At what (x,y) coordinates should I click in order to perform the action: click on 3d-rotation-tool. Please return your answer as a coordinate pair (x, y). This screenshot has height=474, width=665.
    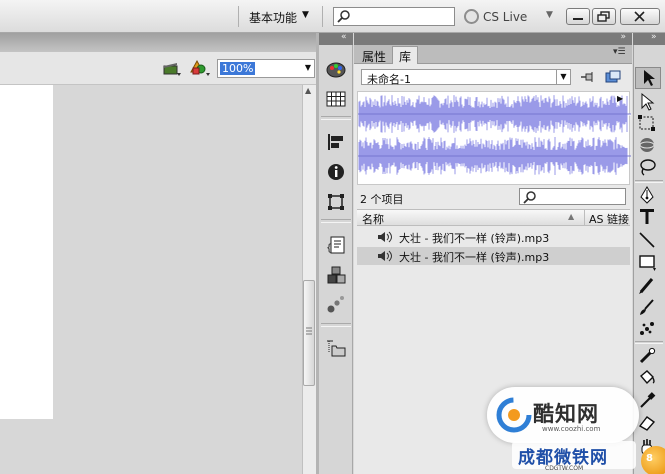
    Looking at the image, I should click on (647, 145).